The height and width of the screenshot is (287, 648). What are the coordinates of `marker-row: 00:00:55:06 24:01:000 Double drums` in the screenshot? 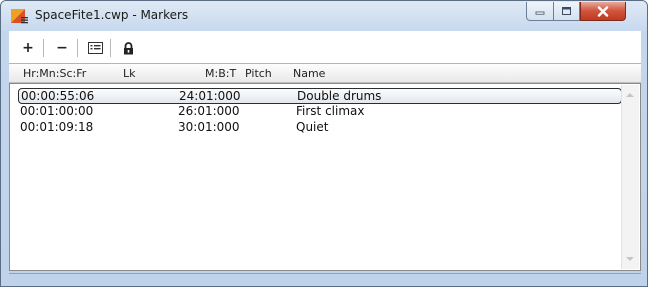 It's located at (320, 96).